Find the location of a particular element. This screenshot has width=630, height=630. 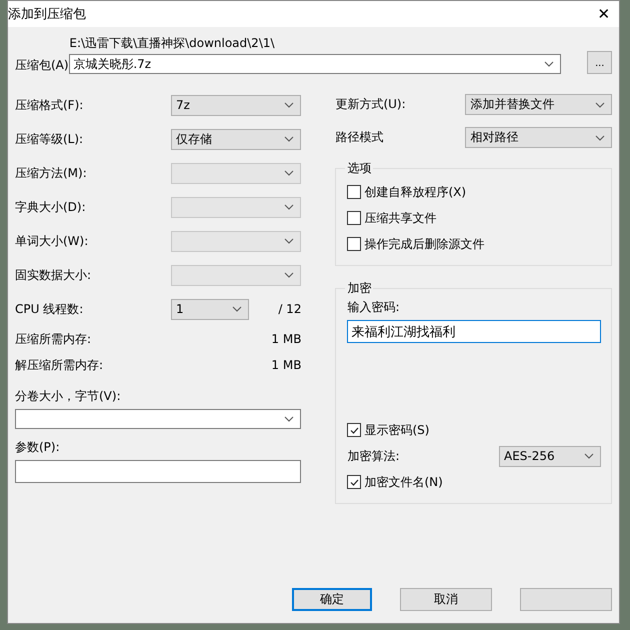

volume-size-field is located at coordinates (158, 419).